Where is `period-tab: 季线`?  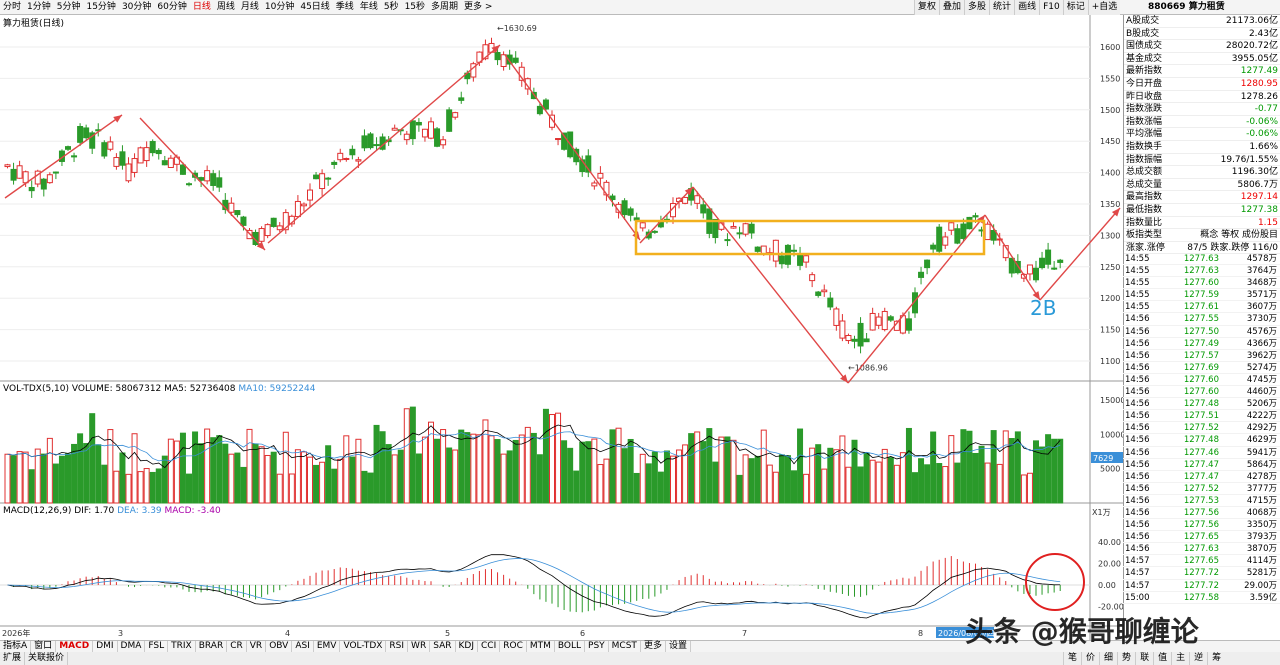 period-tab: 季线 is located at coordinates (345, 7).